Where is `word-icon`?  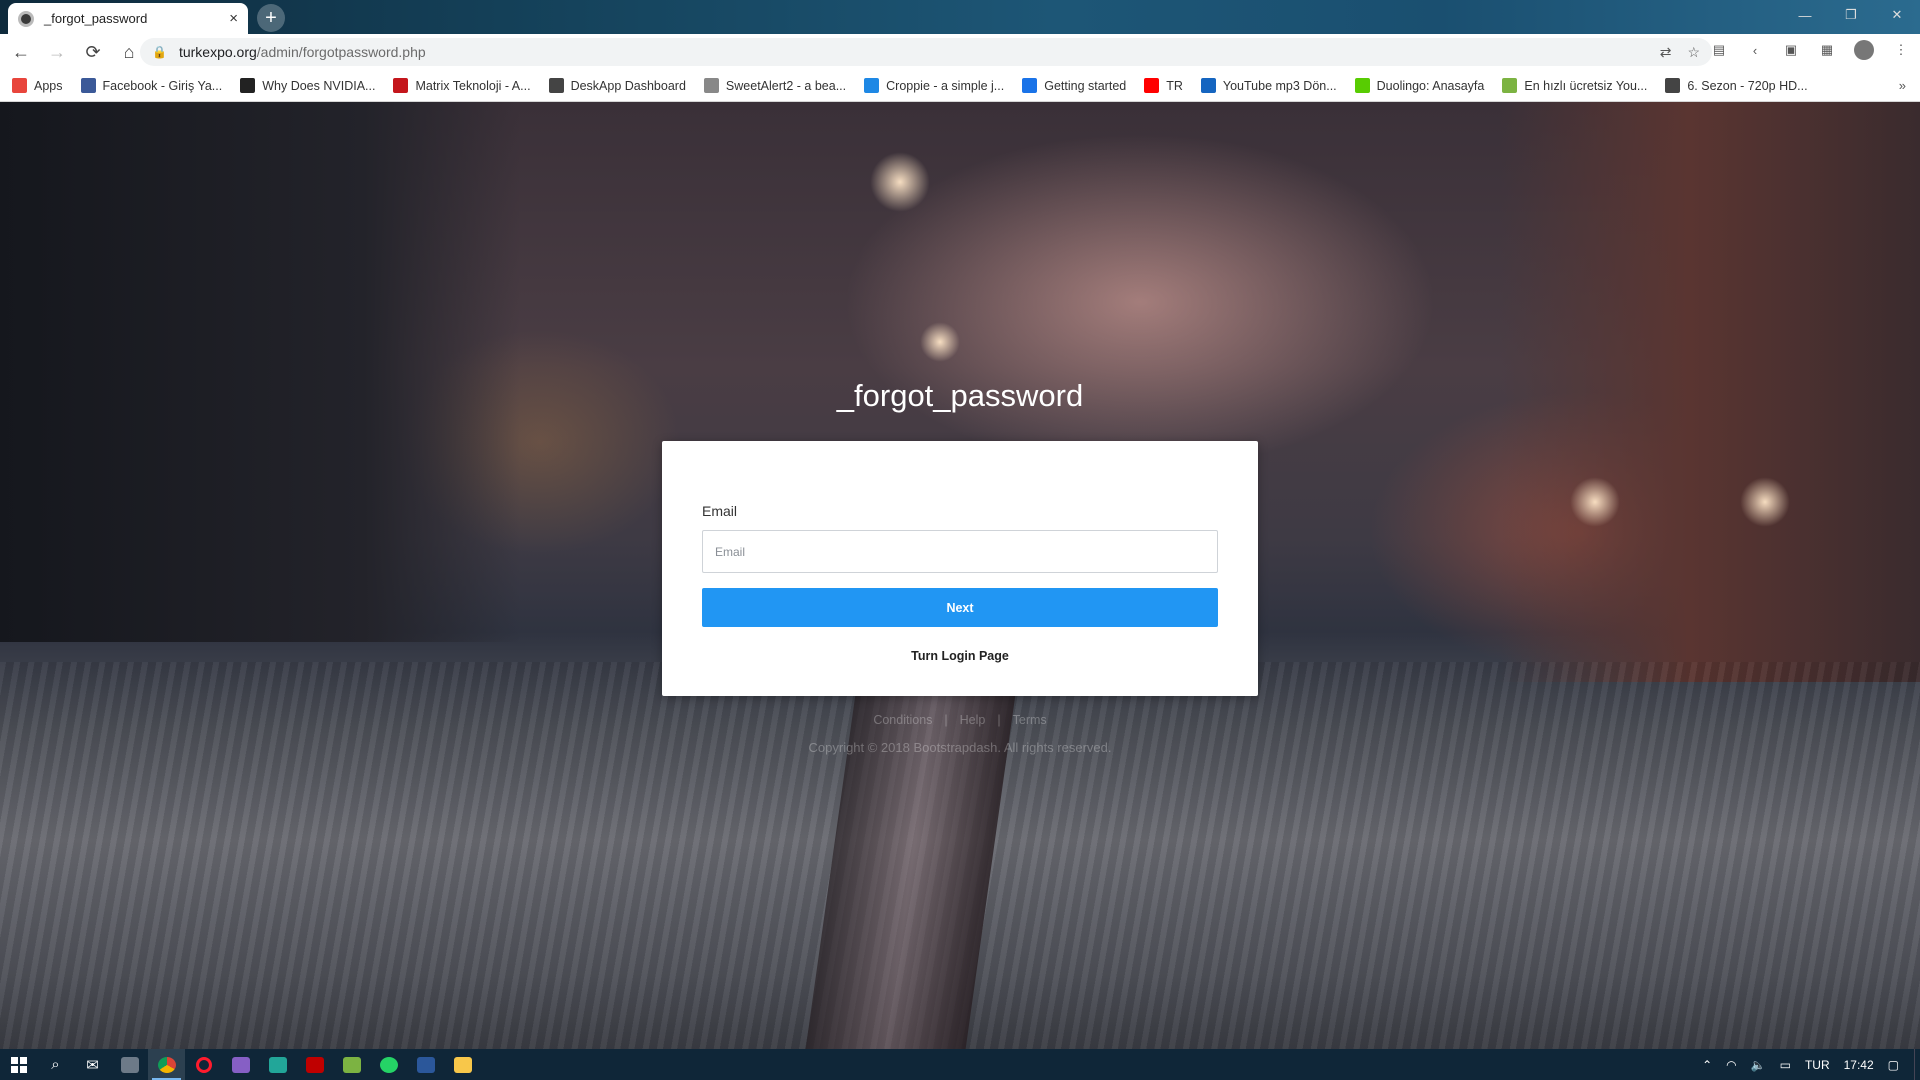
word-icon is located at coordinates (425, 1064).